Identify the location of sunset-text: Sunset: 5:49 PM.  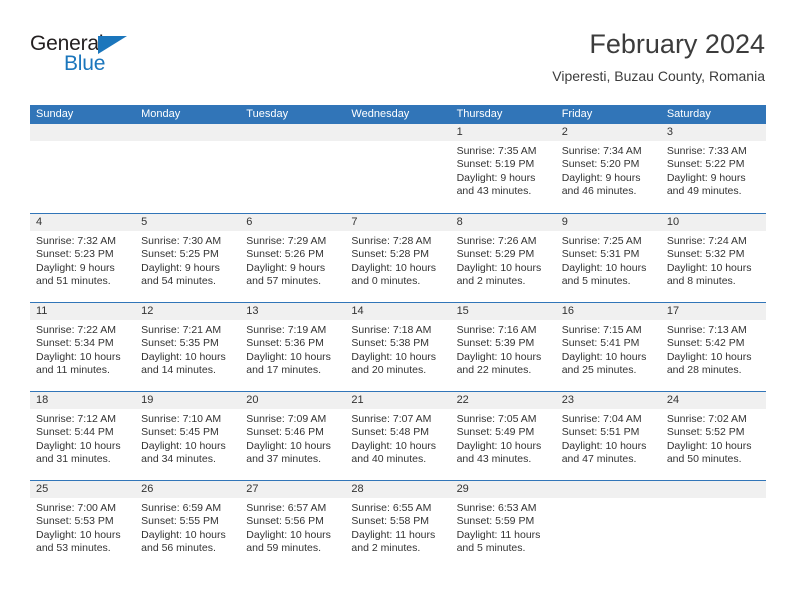
(495, 432).